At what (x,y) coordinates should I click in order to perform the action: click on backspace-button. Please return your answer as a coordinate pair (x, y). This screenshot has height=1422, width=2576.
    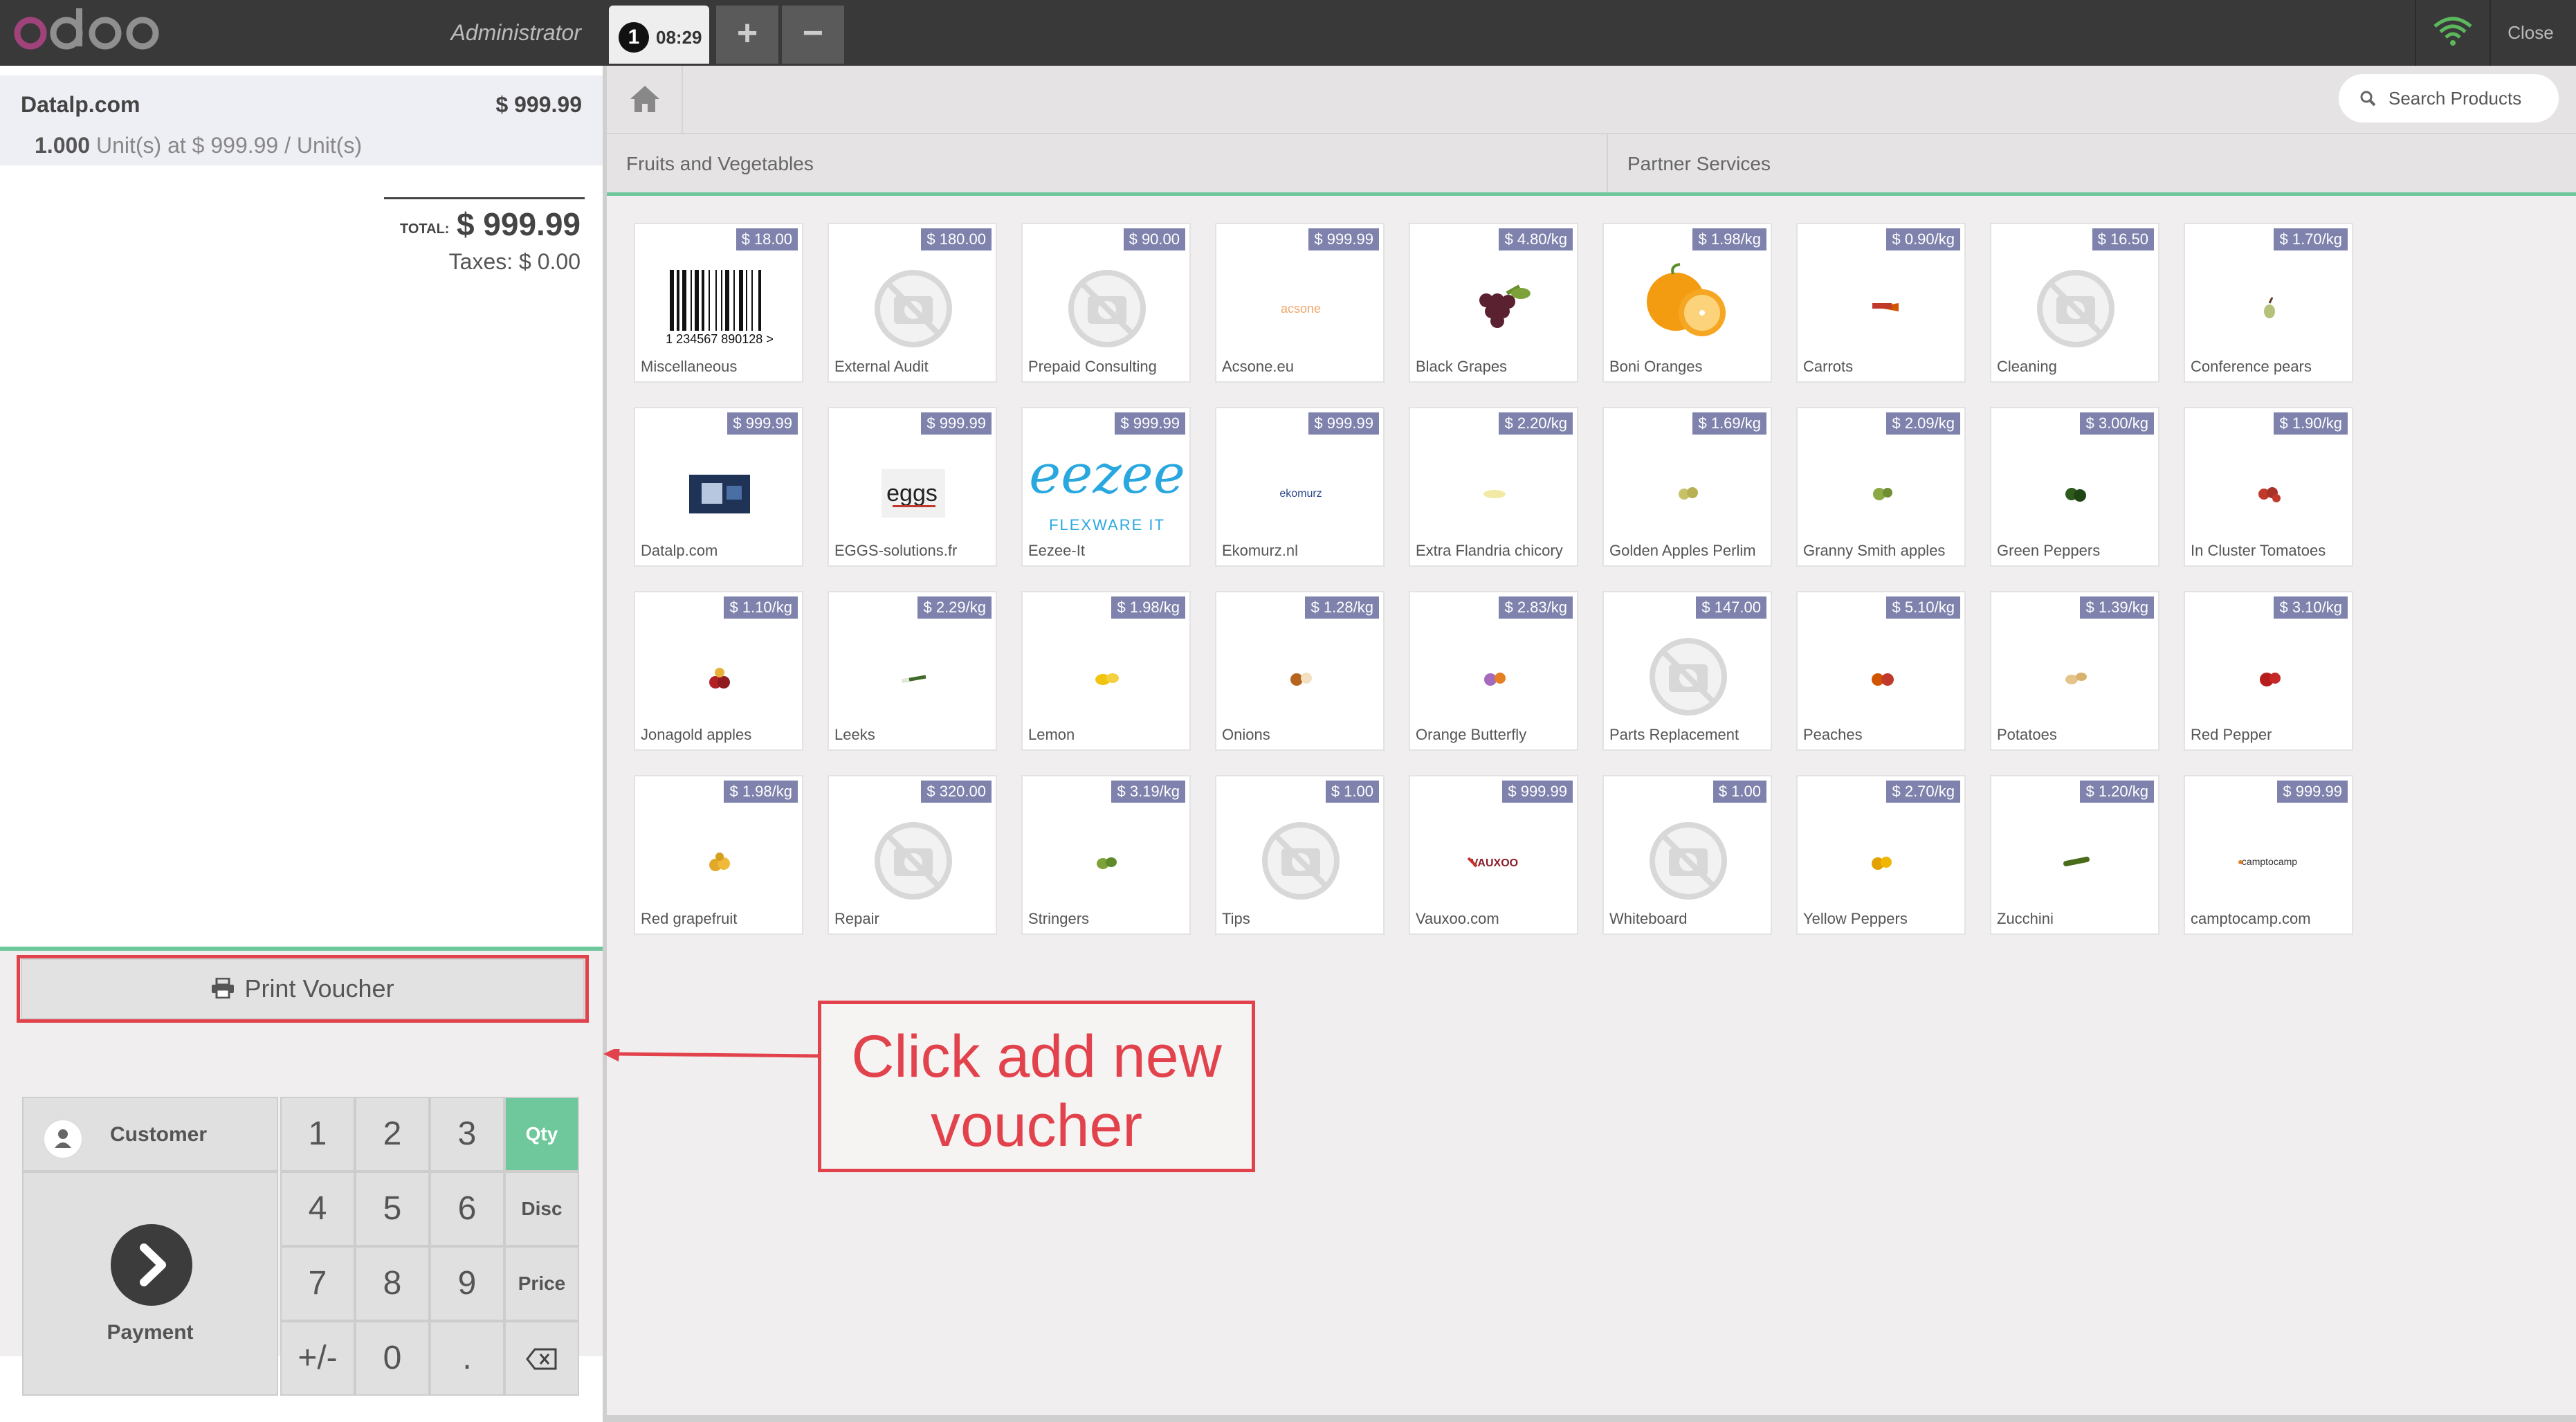
    Looking at the image, I should click on (542, 1358).